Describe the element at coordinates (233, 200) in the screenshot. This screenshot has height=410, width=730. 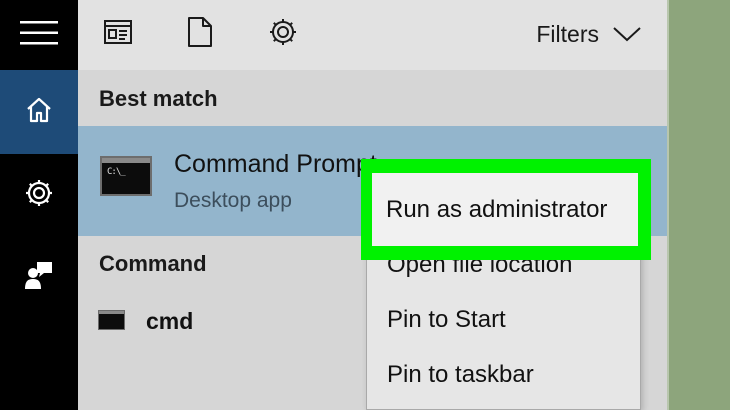
I see `app-type: Desktop app` at that location.